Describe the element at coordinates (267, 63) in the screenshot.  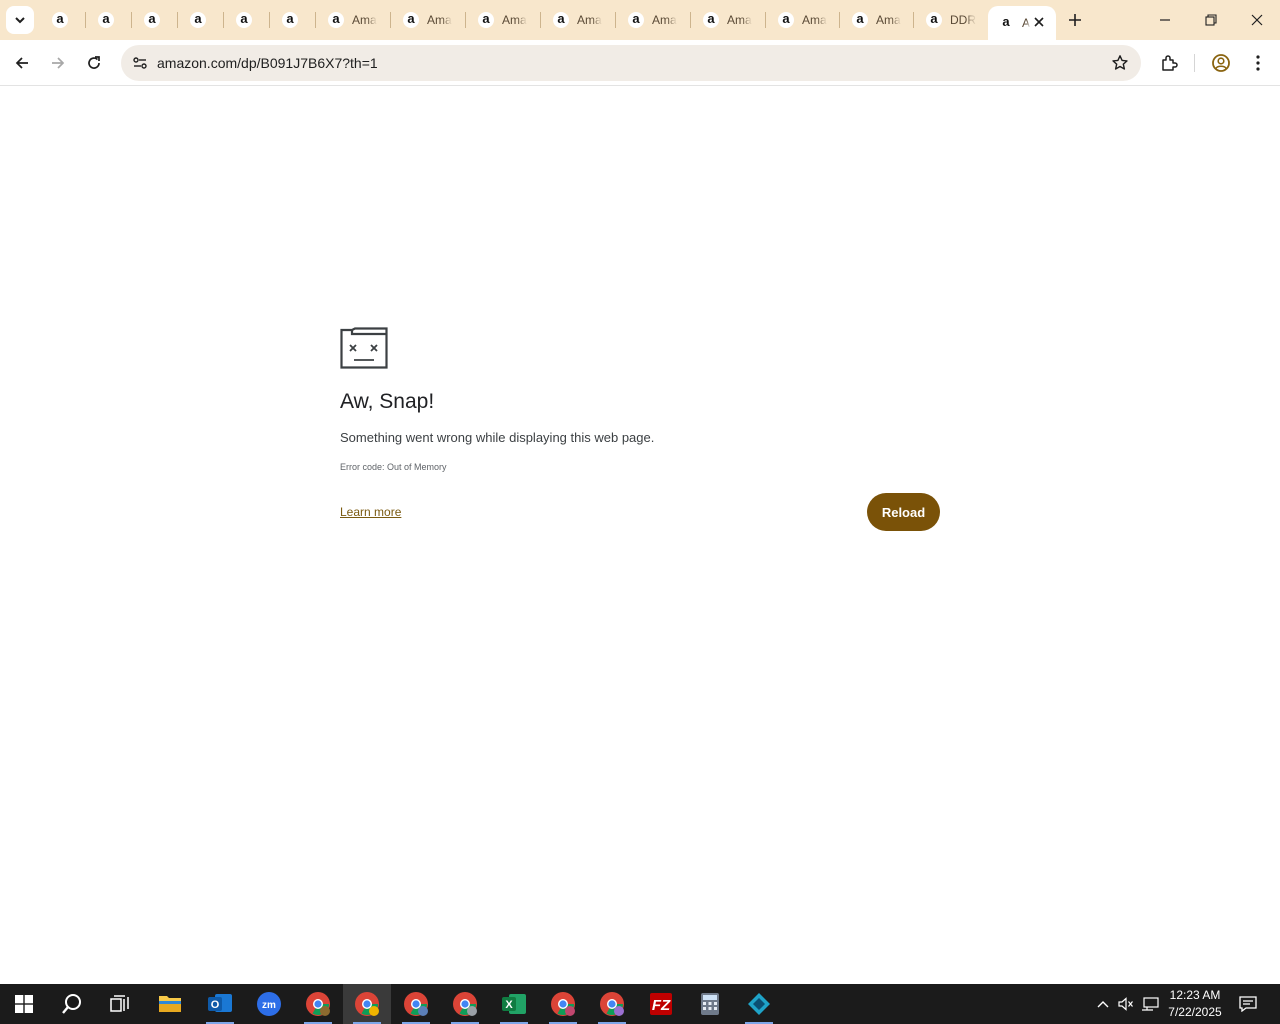
I see `url-text: amazon.com/dp/B091J7B6X7?th=1` at that location.